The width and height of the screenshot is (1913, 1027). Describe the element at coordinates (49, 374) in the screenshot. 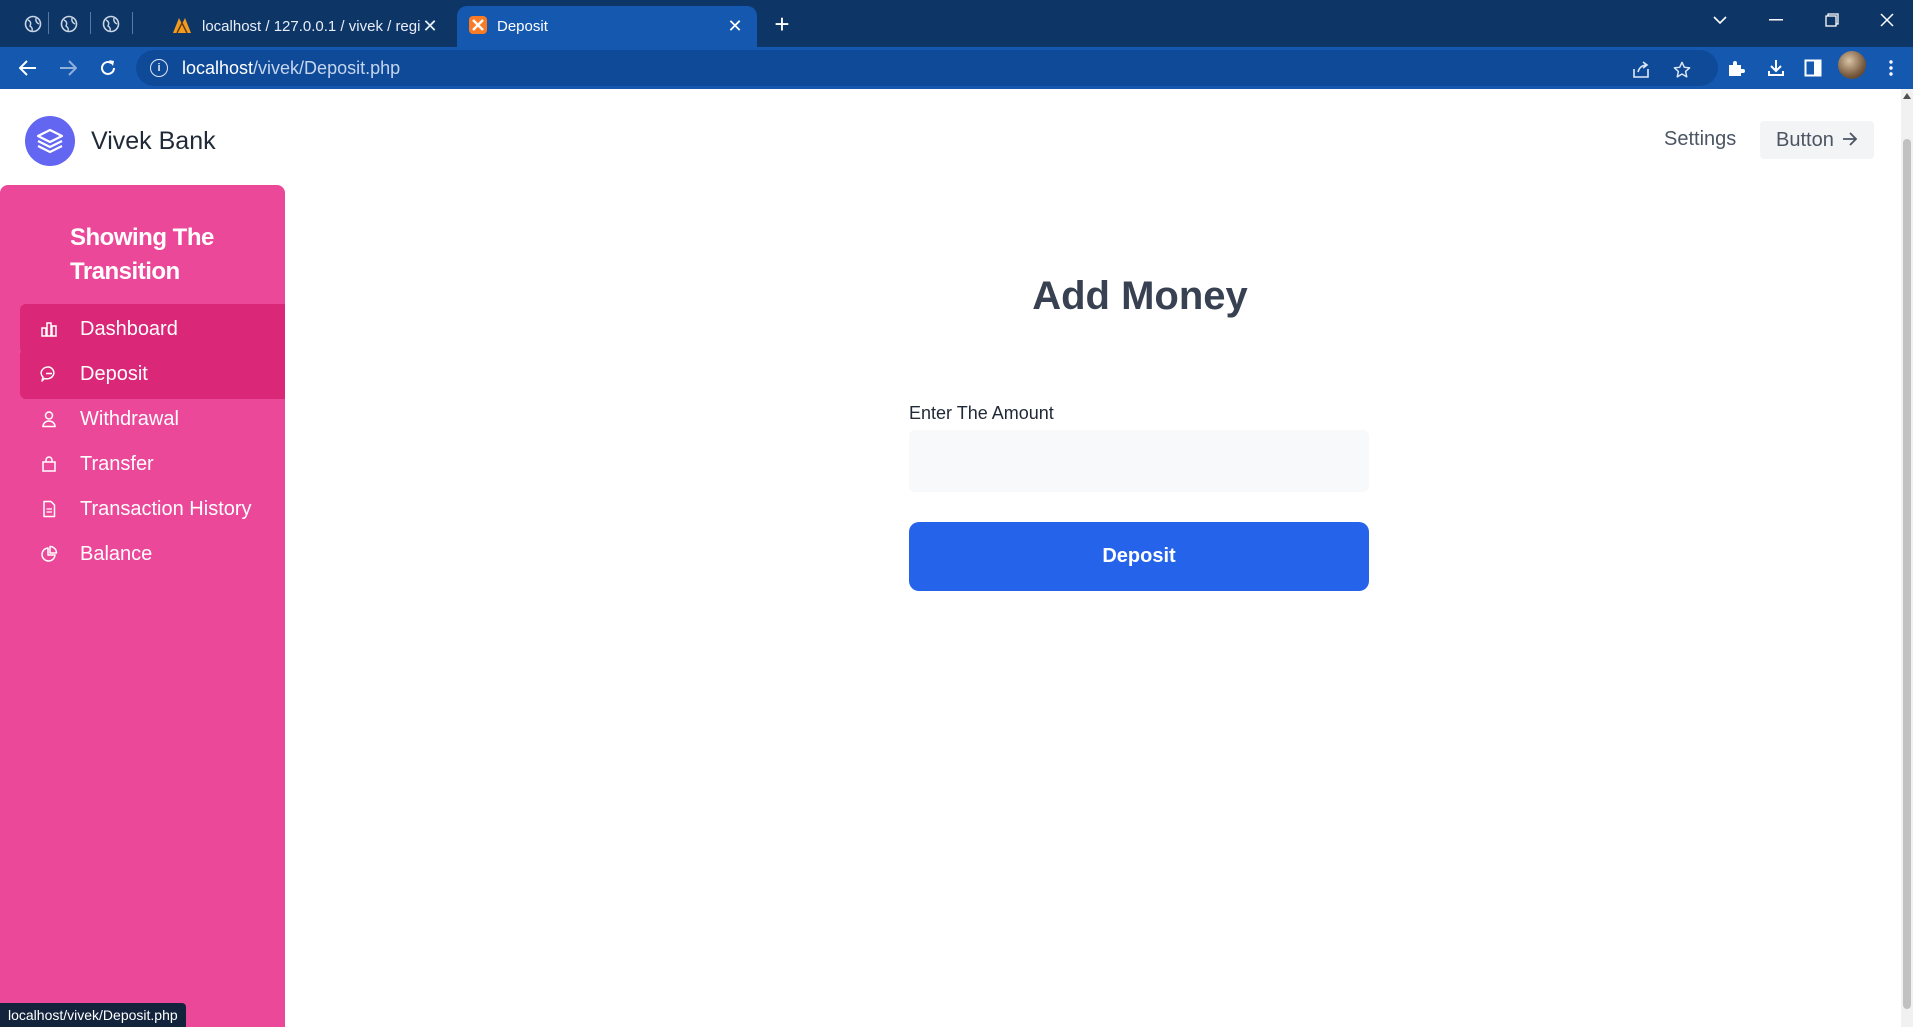

I see `message-circle-icon` at that location.